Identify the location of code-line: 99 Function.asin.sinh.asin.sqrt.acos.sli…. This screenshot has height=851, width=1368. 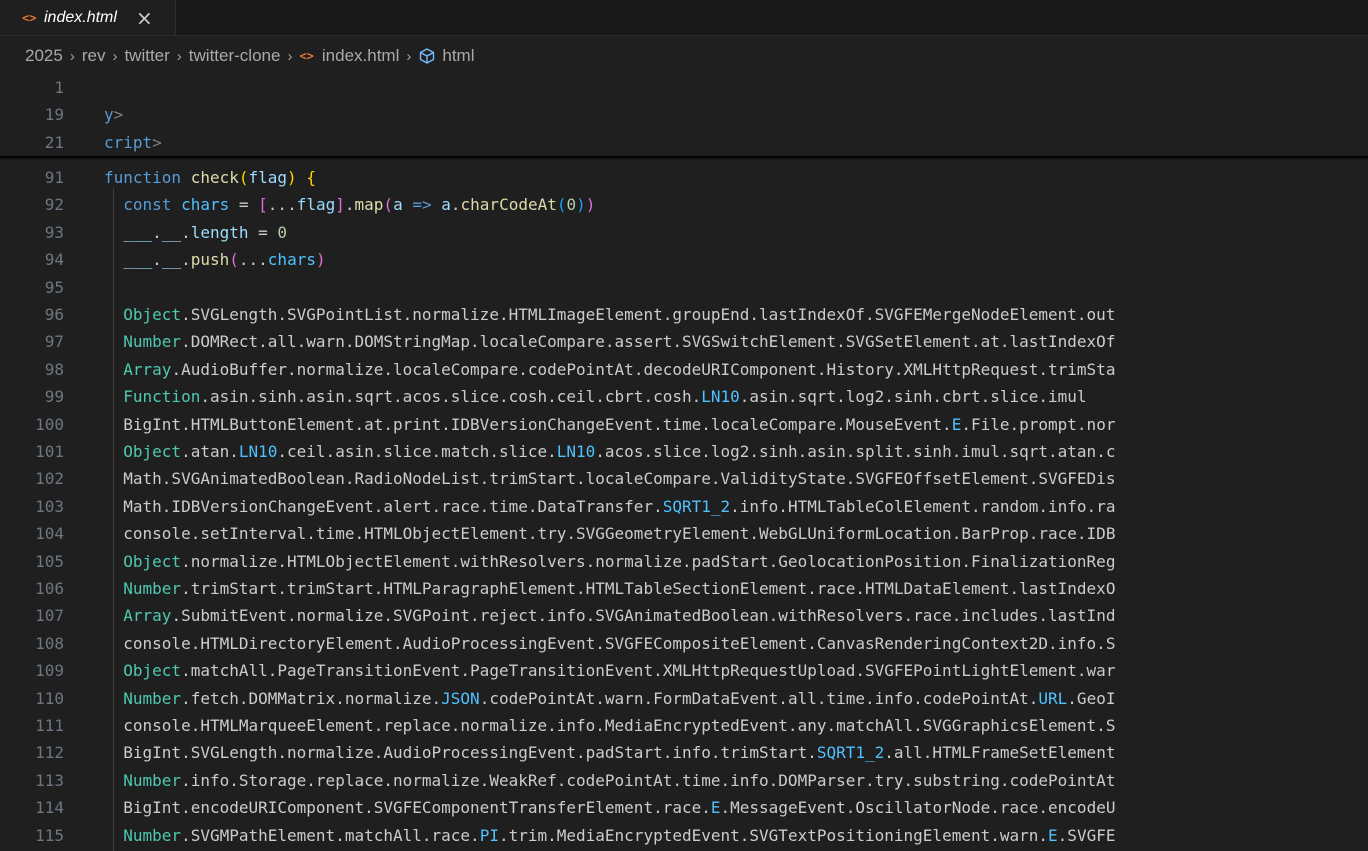
(684, 396).